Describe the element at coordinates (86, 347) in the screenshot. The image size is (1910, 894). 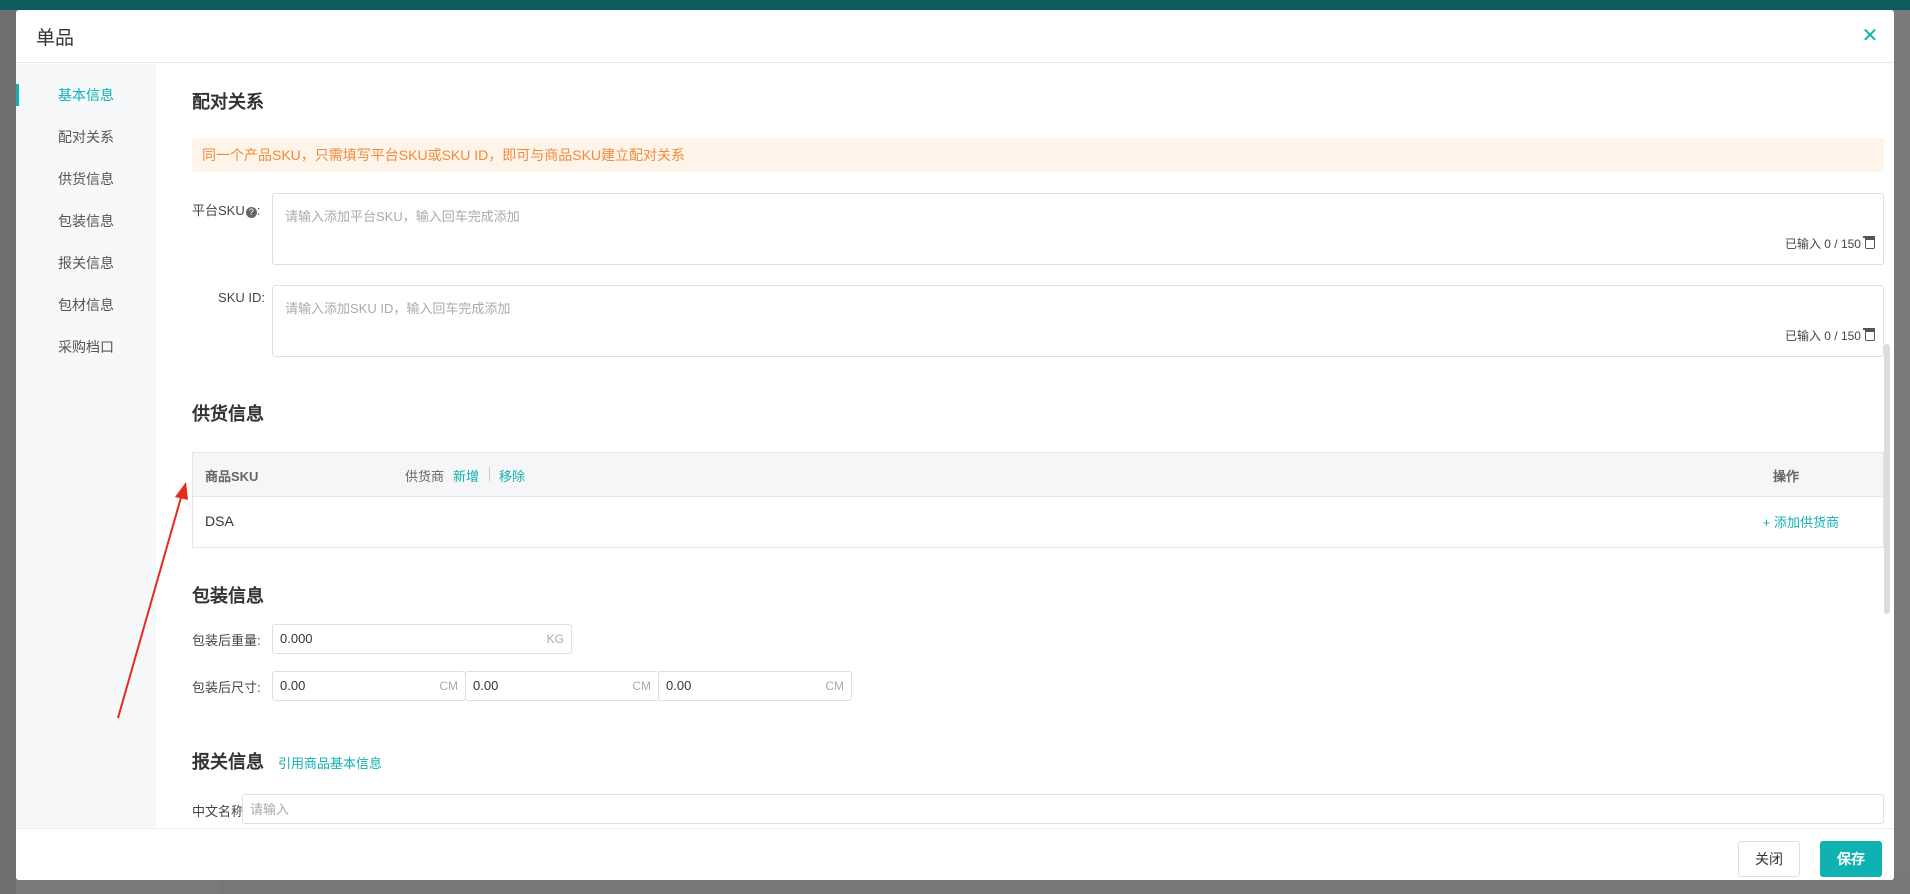
I see `nav-item-purchase-stall: 采购档口` at that location.